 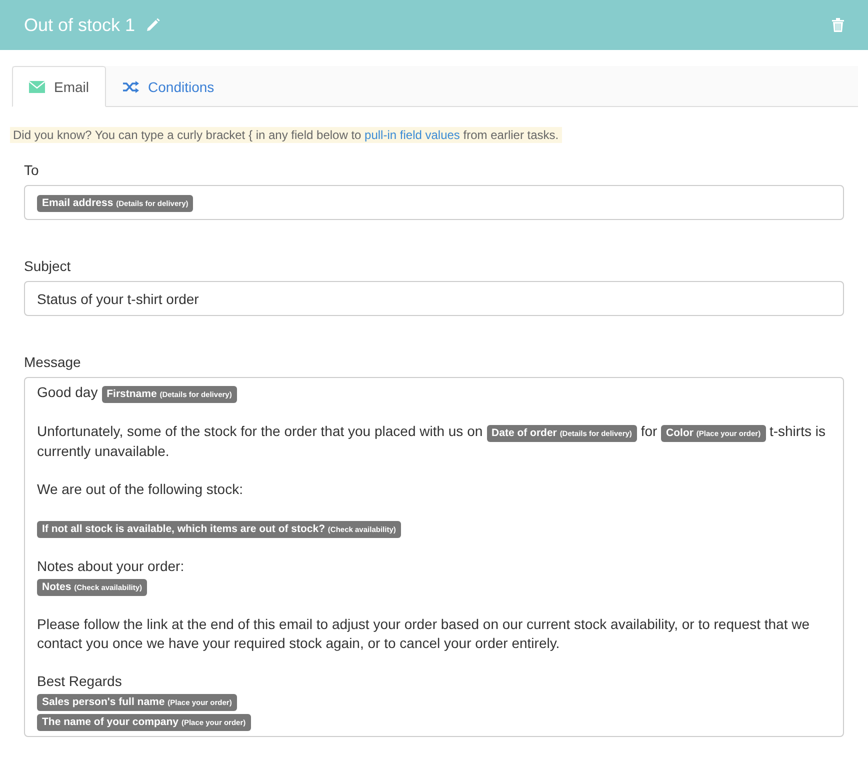 I want to click on task-title: Out of stock 1, so click(x=80, y=25).